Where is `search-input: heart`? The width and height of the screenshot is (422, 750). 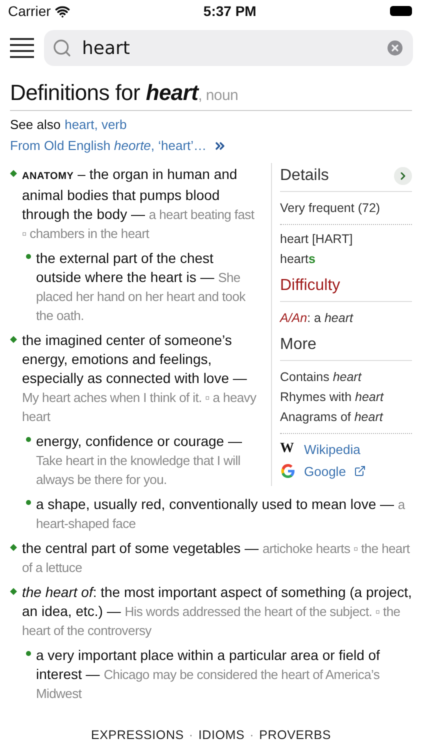 search-input: heart is located at coordinates (228, 48).